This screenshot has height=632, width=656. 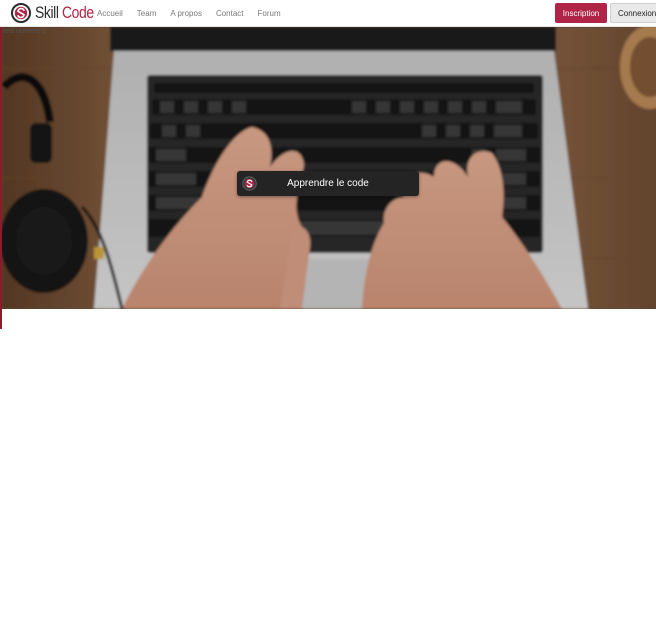 I want to click on brand-logo: Skill Code, so click(x=59, y=13).